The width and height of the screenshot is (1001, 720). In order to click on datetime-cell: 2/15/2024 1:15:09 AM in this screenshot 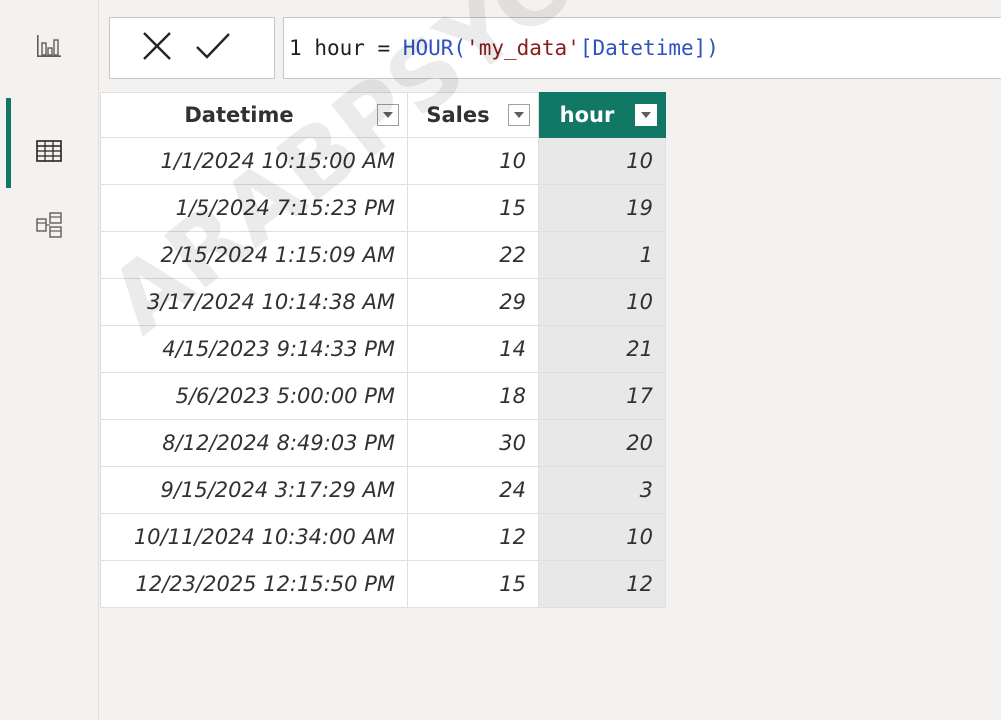, I will do `click(254, 255)`.